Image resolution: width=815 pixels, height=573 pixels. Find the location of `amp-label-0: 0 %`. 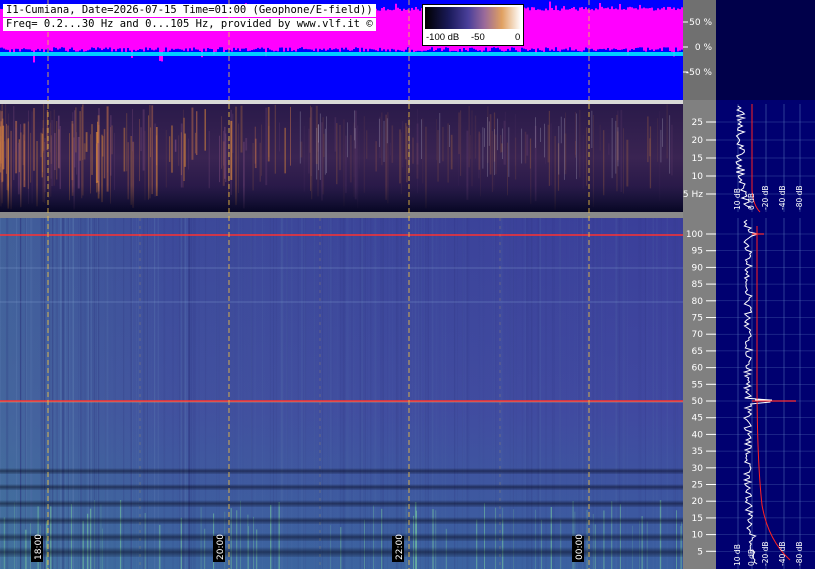

amp-label-0: 0 % is located at coordinates (704, 48).